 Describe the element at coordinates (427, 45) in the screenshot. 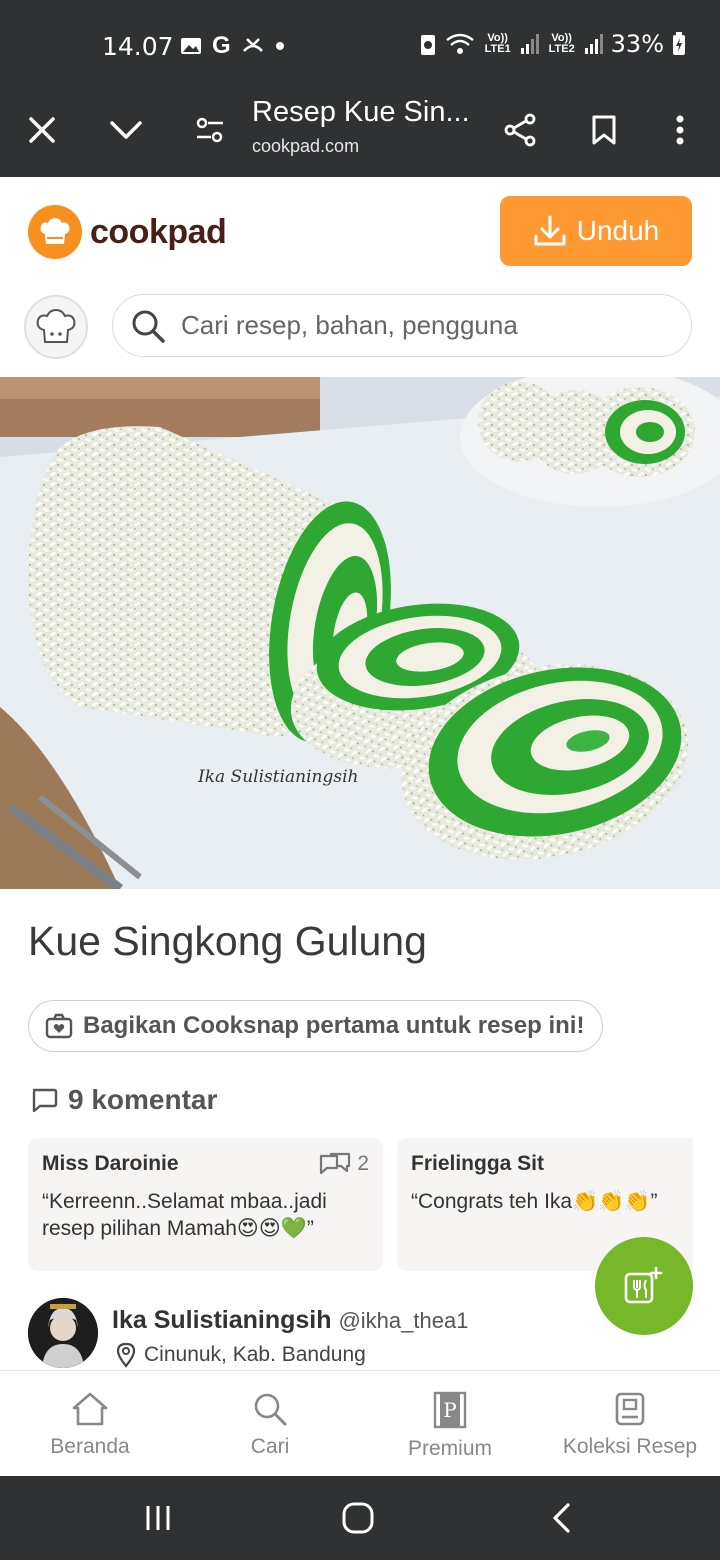

I see `battery-saver-icon` at that location.